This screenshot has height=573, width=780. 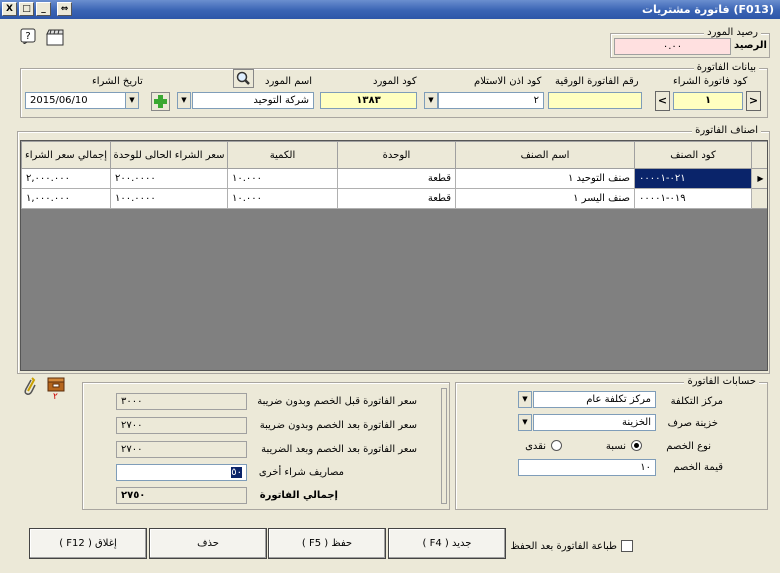 I want to click on discount-value-field: ١٠, so click(x=587, y=467).